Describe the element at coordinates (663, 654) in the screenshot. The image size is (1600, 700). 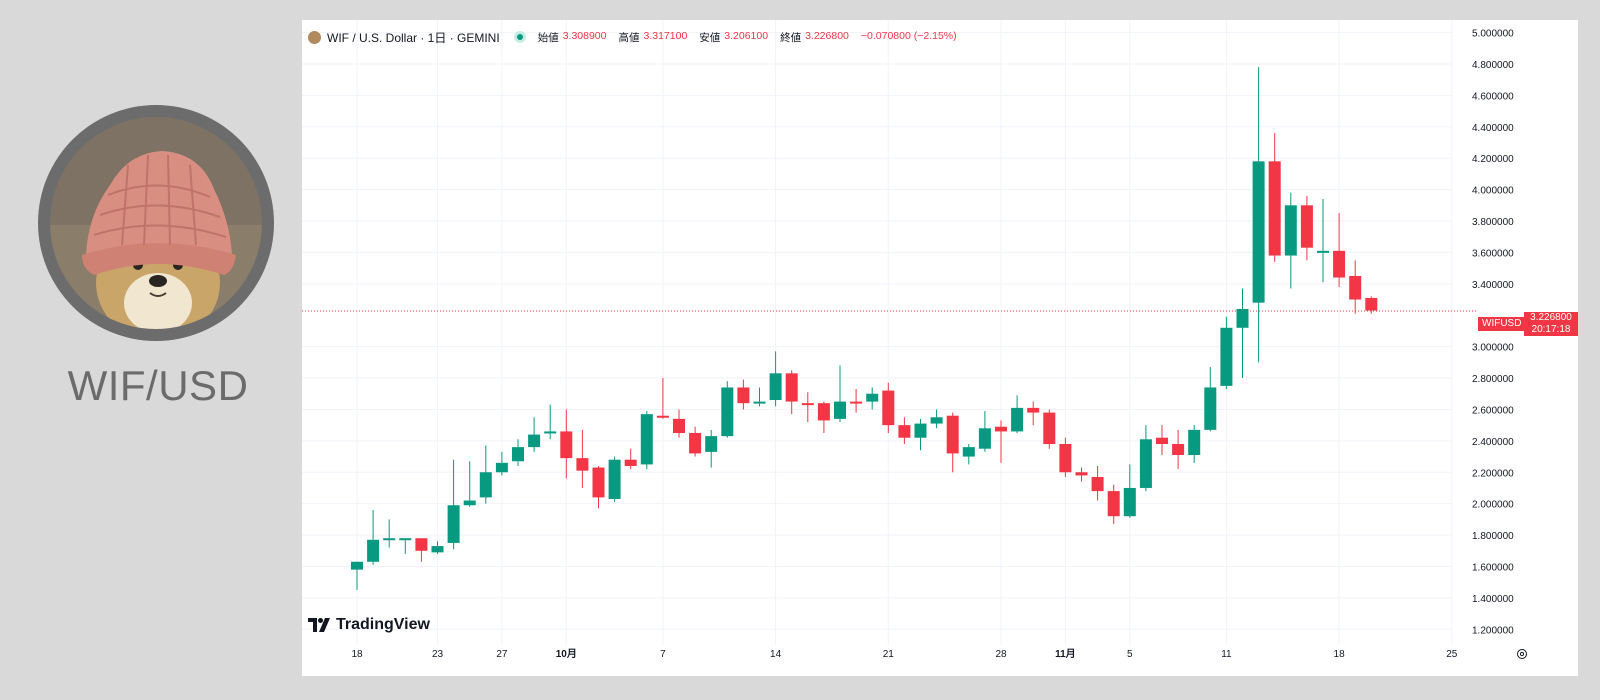
I see `x-tick-label: 7` at that location.